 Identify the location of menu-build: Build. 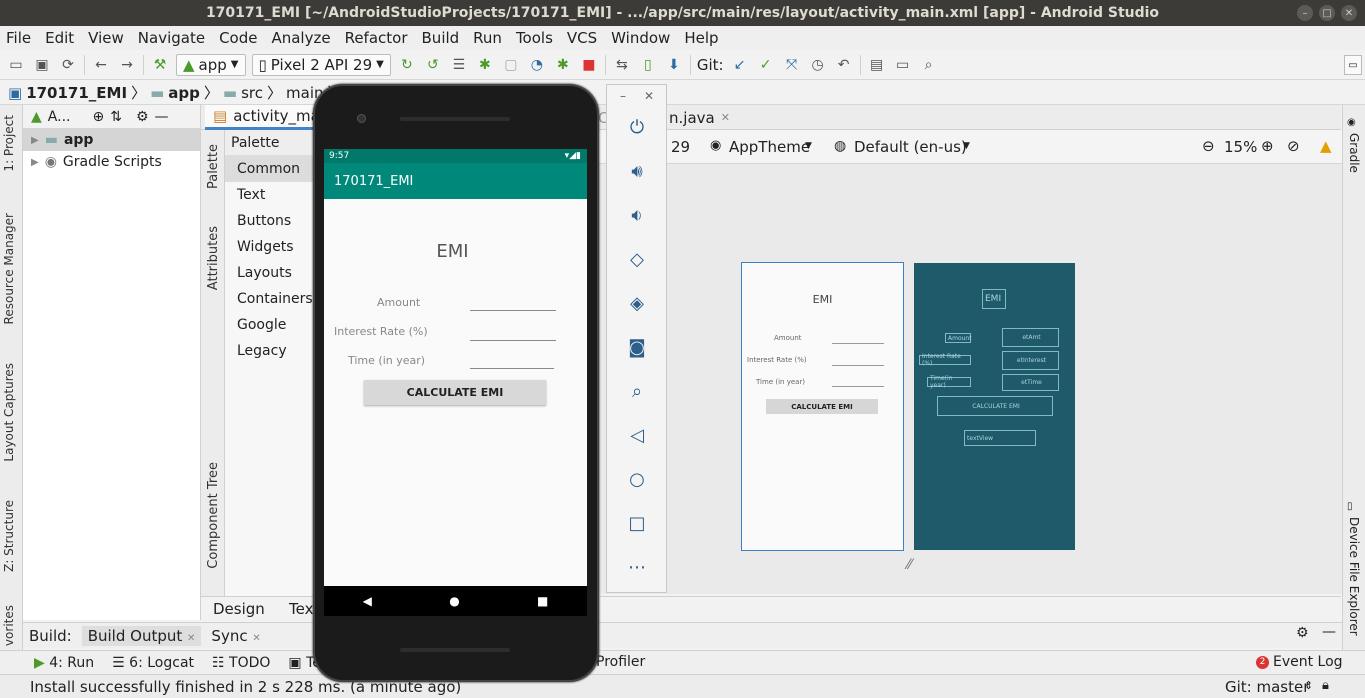
(441, 38).